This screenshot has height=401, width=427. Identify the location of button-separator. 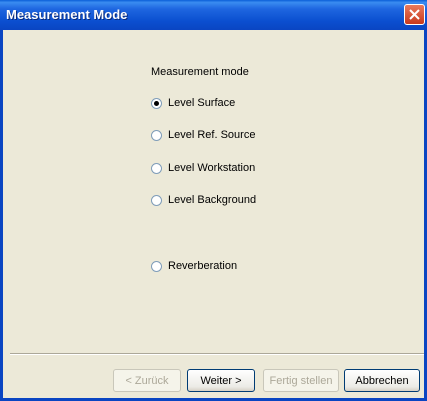
(217, 354).